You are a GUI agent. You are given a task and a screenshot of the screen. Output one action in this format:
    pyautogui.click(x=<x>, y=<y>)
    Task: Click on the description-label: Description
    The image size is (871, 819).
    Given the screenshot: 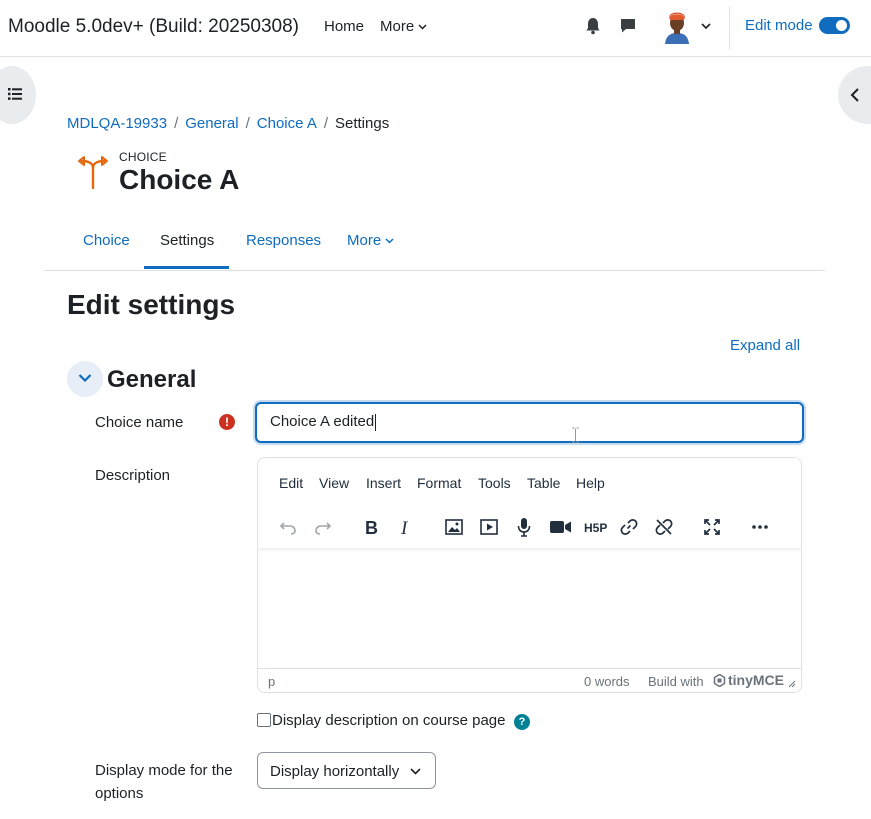 What is the action you would take?
    pyautogui.click(x=133, y=475)
    